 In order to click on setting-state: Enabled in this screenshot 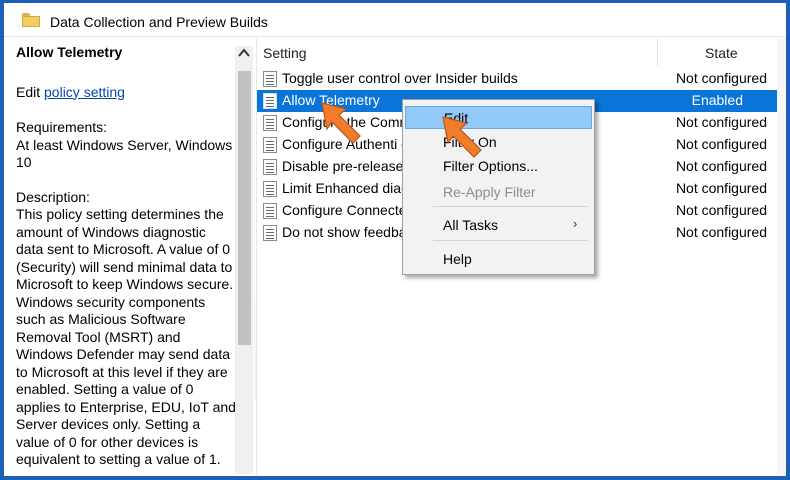, I will do `click(717, 100)`.